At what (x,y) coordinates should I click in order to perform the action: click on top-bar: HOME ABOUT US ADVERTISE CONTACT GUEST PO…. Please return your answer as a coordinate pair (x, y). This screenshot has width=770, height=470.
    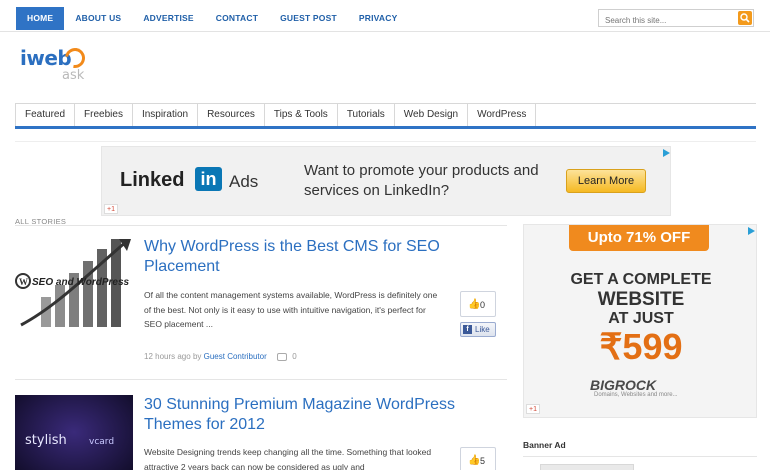
    Looking at the image, I should click on (385, 16).